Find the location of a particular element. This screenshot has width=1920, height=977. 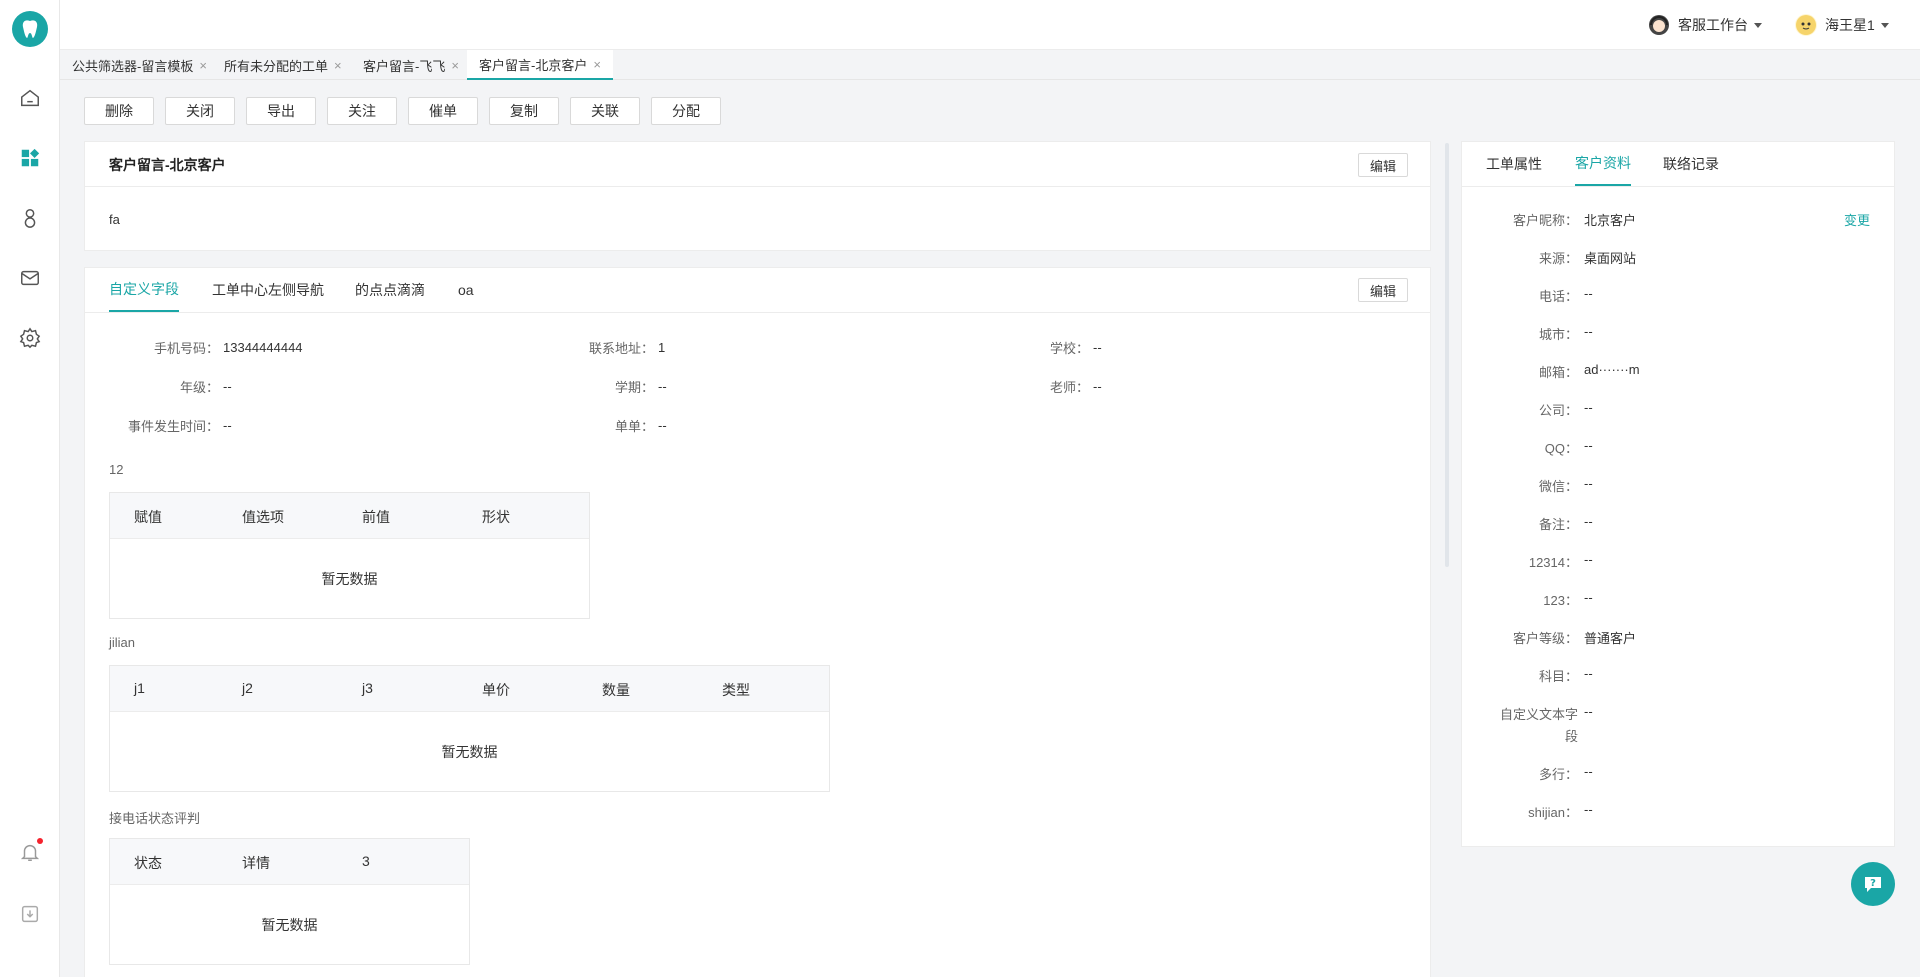

tab-contact-records: 联络记录 is located at coordinates (1691, 164).